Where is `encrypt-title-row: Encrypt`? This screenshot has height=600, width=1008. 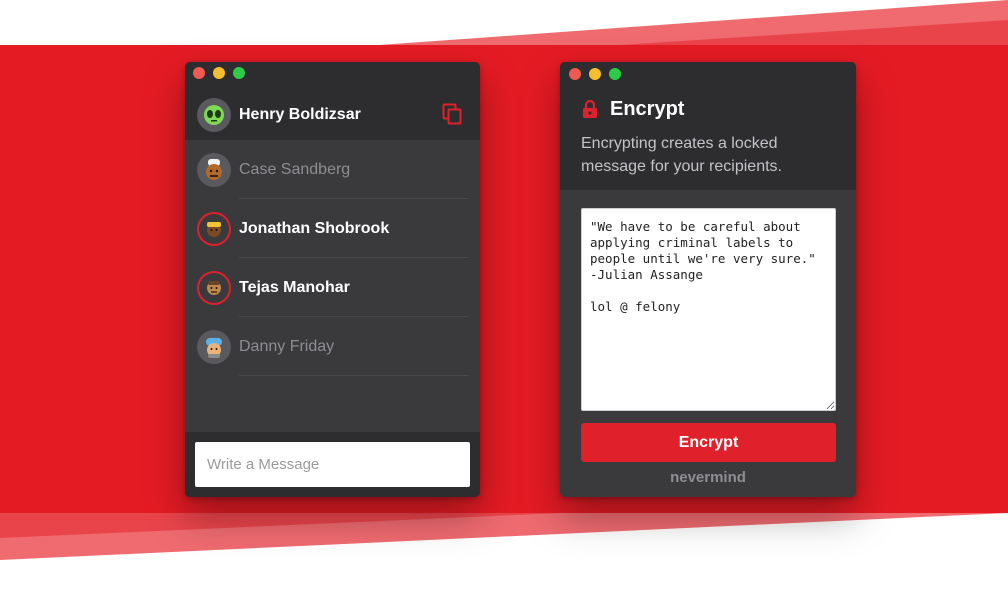 encrypt-title-row: Encrypt is located at coordinates (633, 109).